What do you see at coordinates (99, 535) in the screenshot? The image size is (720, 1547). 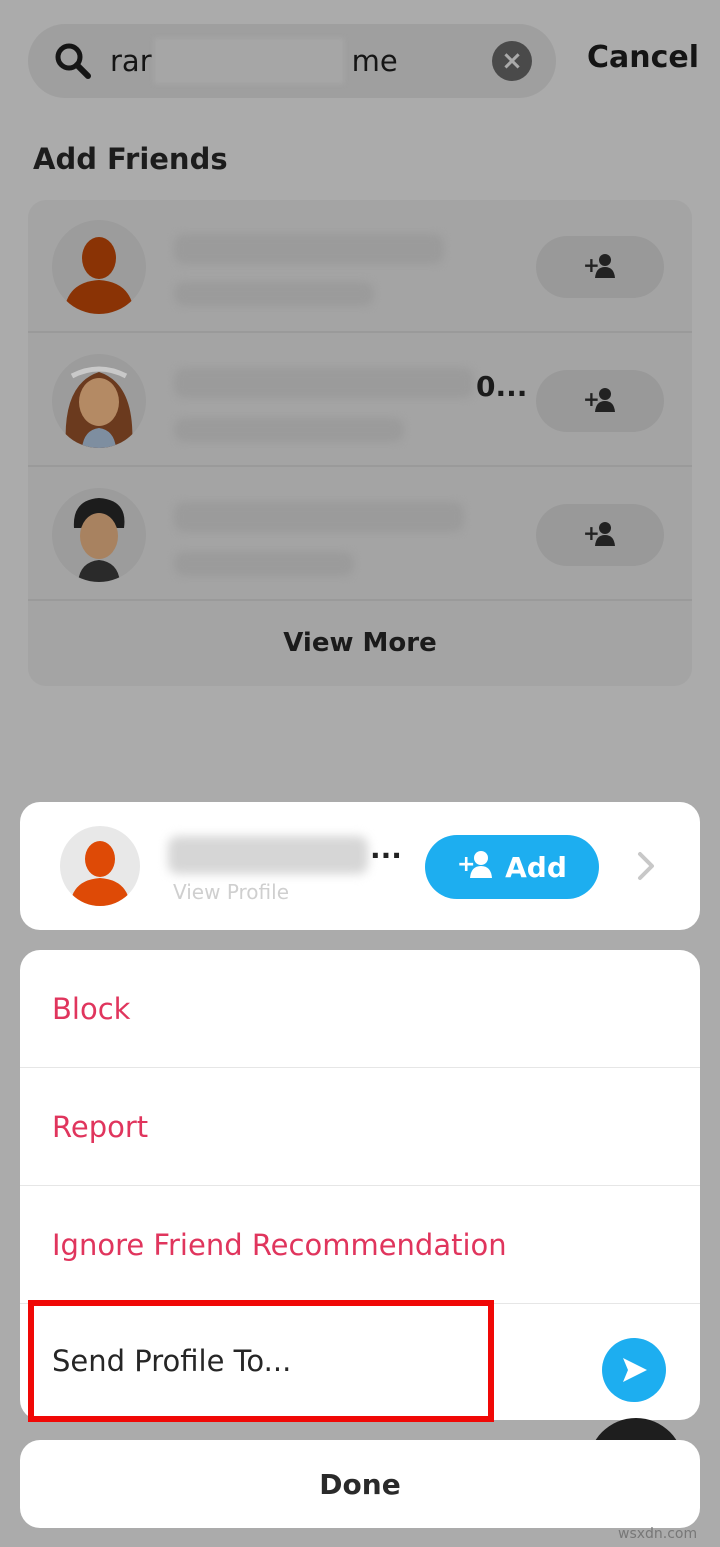 I see `male-bitmoji-avatar-icon` at bounding box center [99, 535].